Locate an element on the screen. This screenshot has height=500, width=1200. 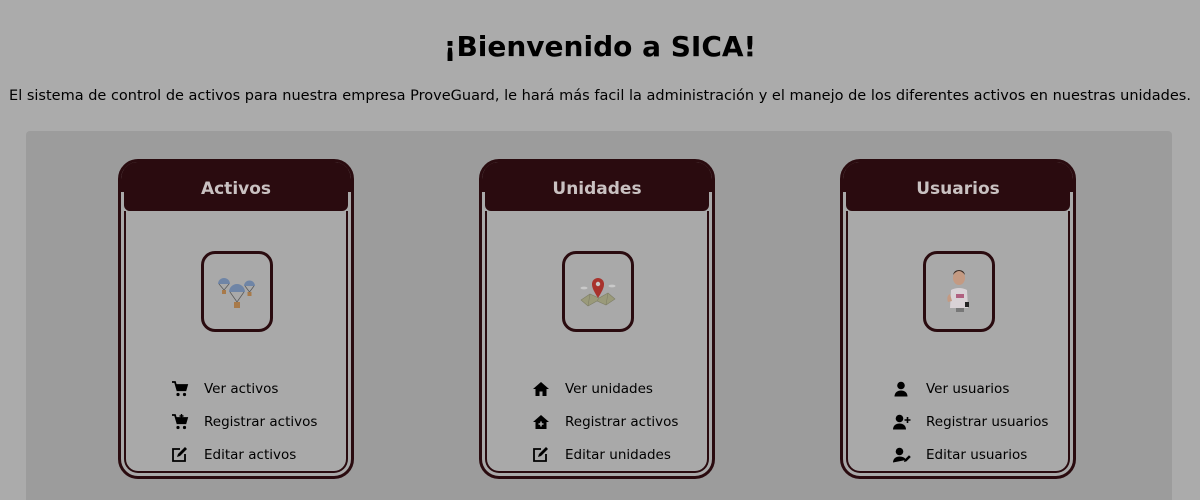
card-title: Usuarios is located at coordinates (958, 189).